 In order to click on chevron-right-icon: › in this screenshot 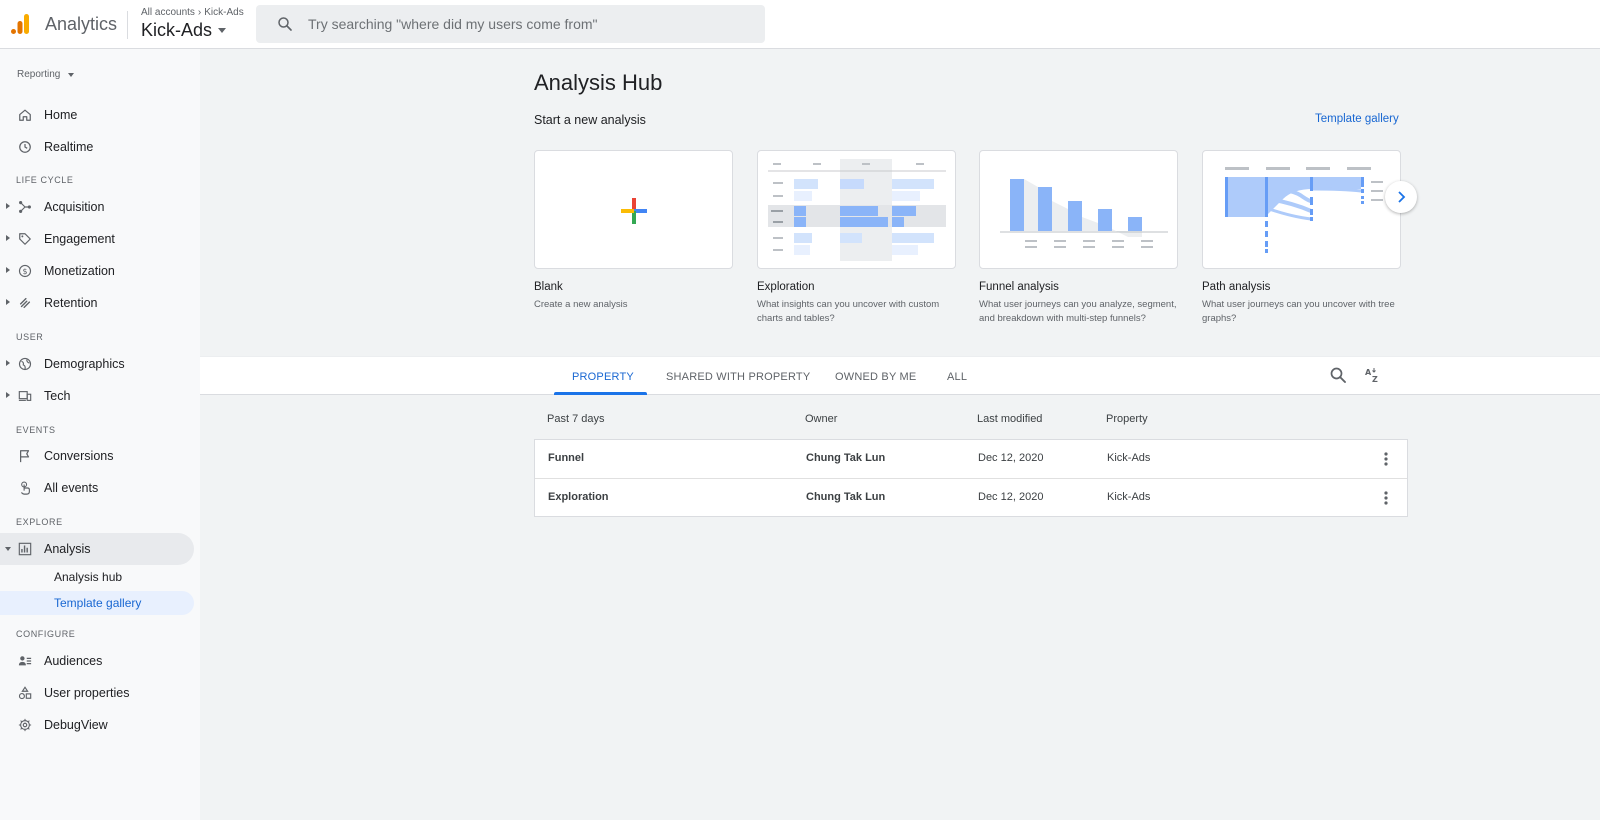, I will do `click(199, 12)`.